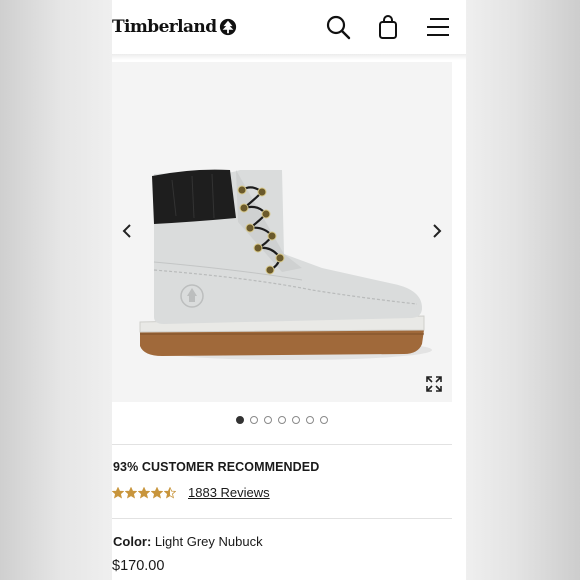  I want to click on reviews-link: 1883 Reviews, so click(229, 492).